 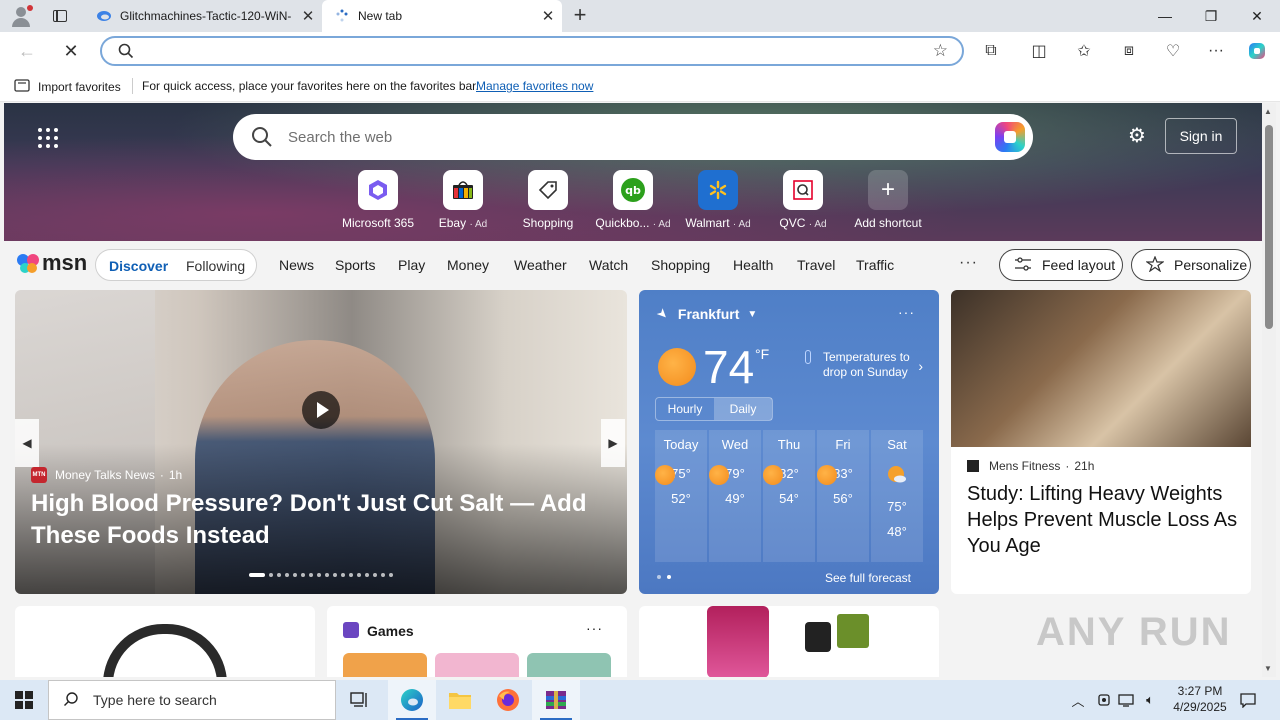 What do you see at coordinates (1201, 136) in the screenshot?
I see `sign-in-button: Sign in` at bounding box center [1201, 136].